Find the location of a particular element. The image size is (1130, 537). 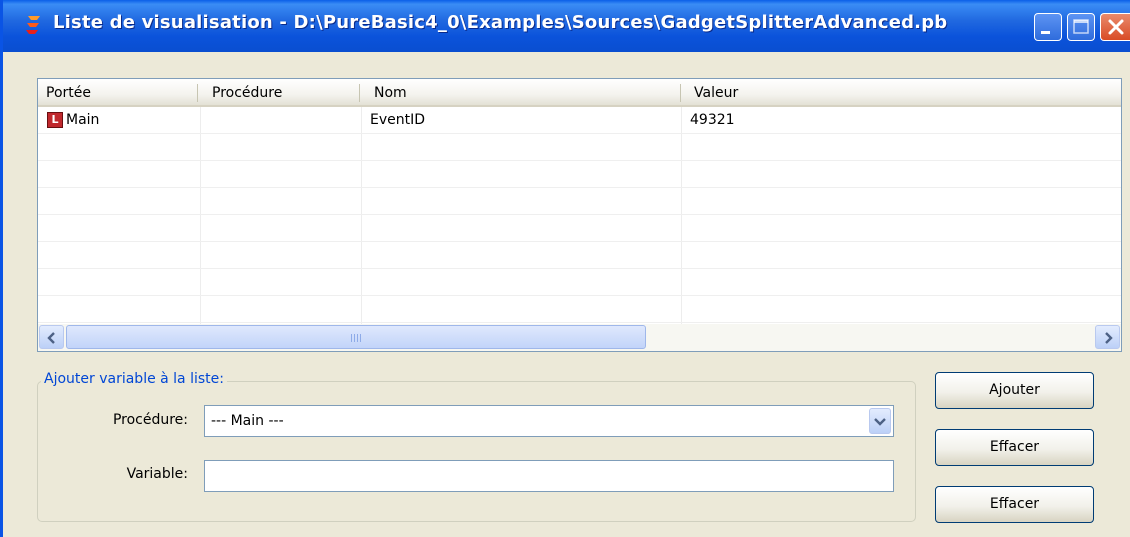

maximize-icon is located at coordinates (1081, 26).